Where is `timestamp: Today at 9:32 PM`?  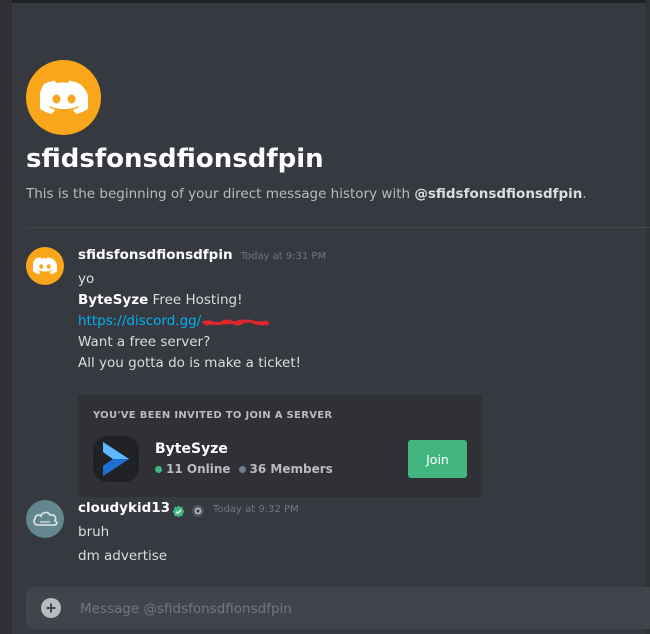 timestamp: Today at 9:32 PM is located at coordinates (256, 509).